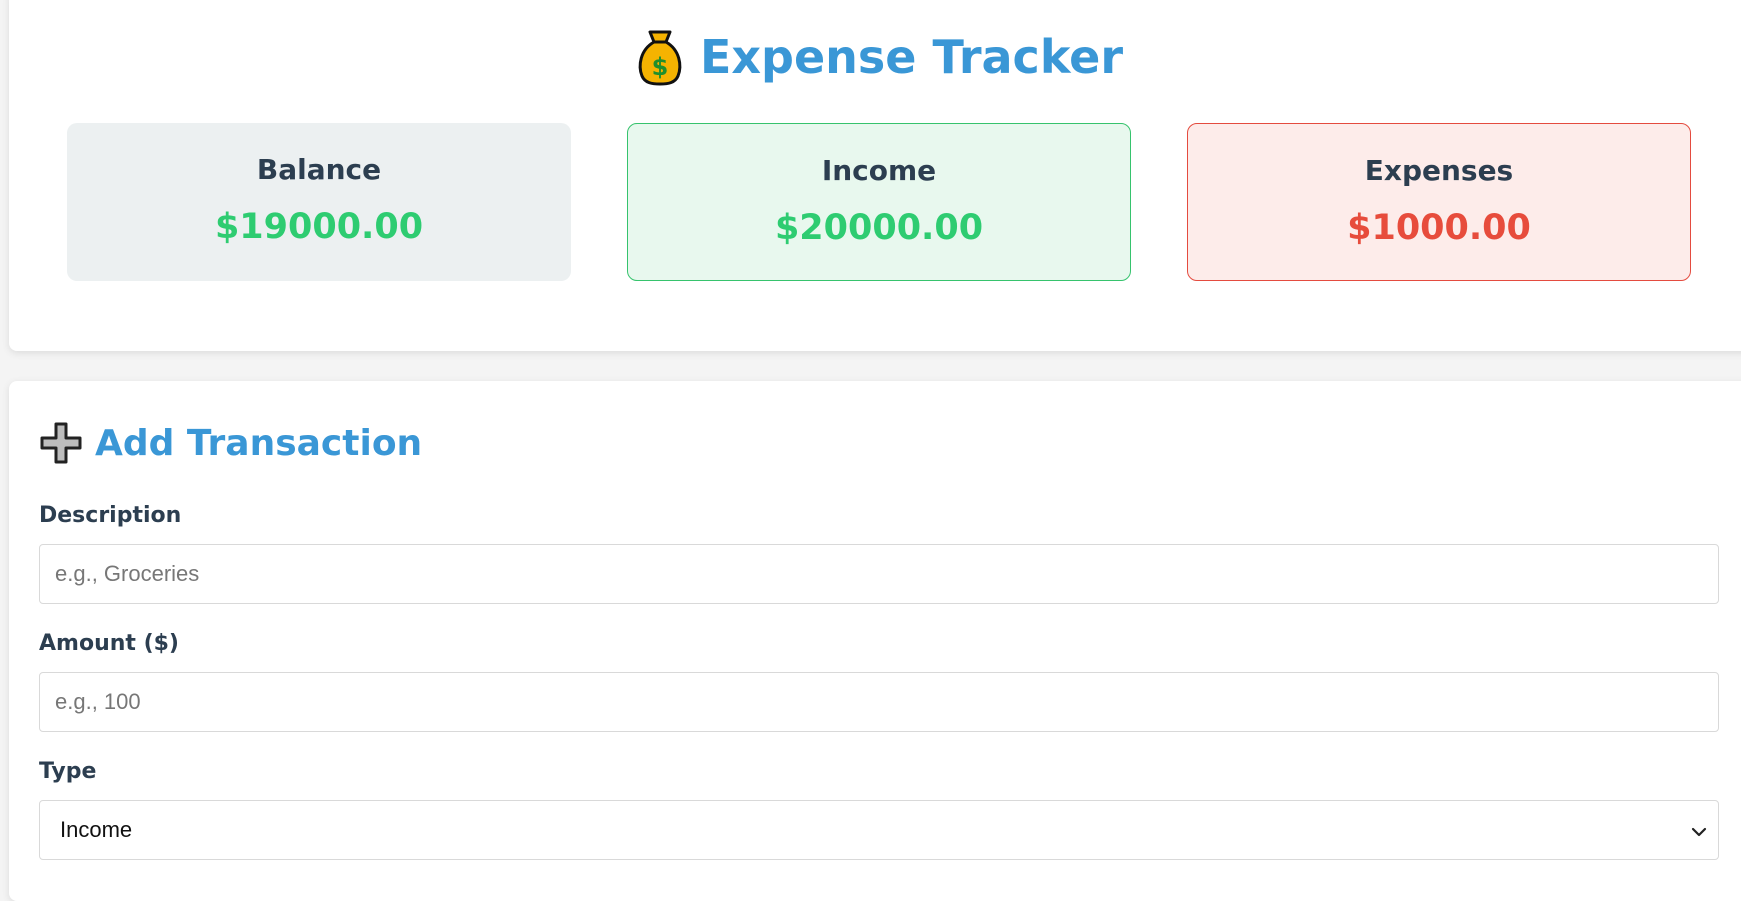 This screenshot has width=1741, height=901. What do you see at coordinates (879, 830) in the screenshot?
I see `type-select: Income` at bounding box center [879, 830].